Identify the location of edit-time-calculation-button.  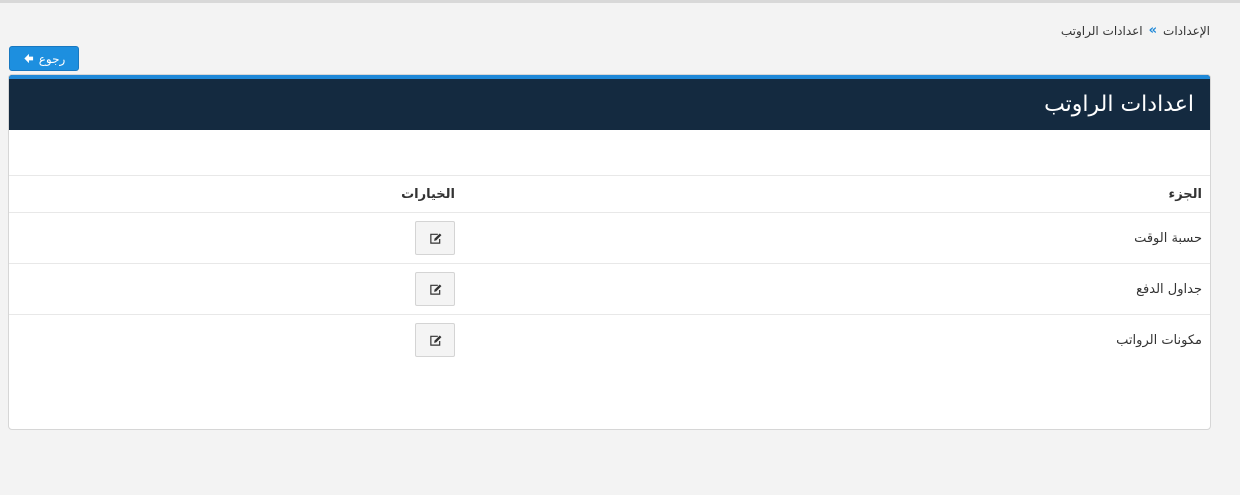
(435, 238).